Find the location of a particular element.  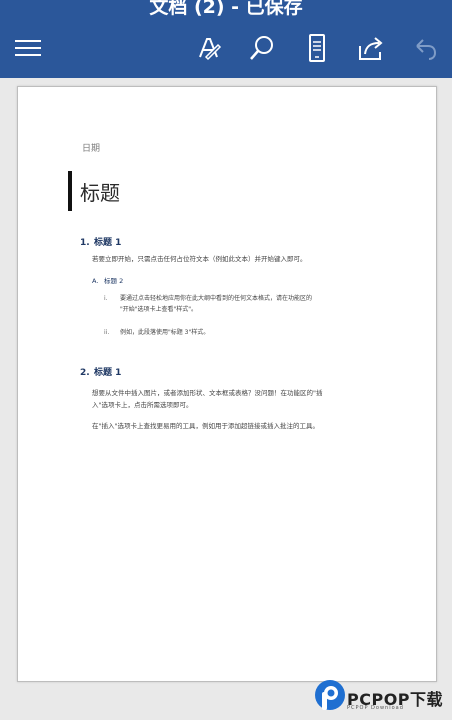

edit-button is located at coordinates (209, 48).